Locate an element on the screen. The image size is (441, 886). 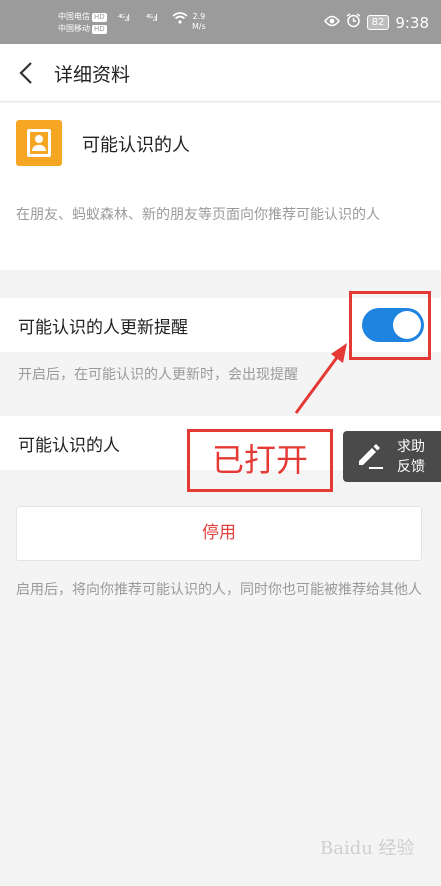
net-speed-unit: M/s is located at coordinates (199, 26).